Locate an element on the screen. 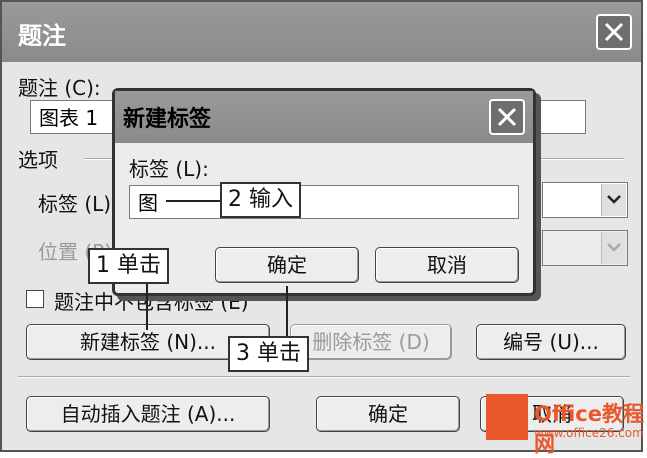 Image resolution: width=647 pixels, height=458 pixels. caption-label: 题注 (C): is located at coordinates (59, 88).